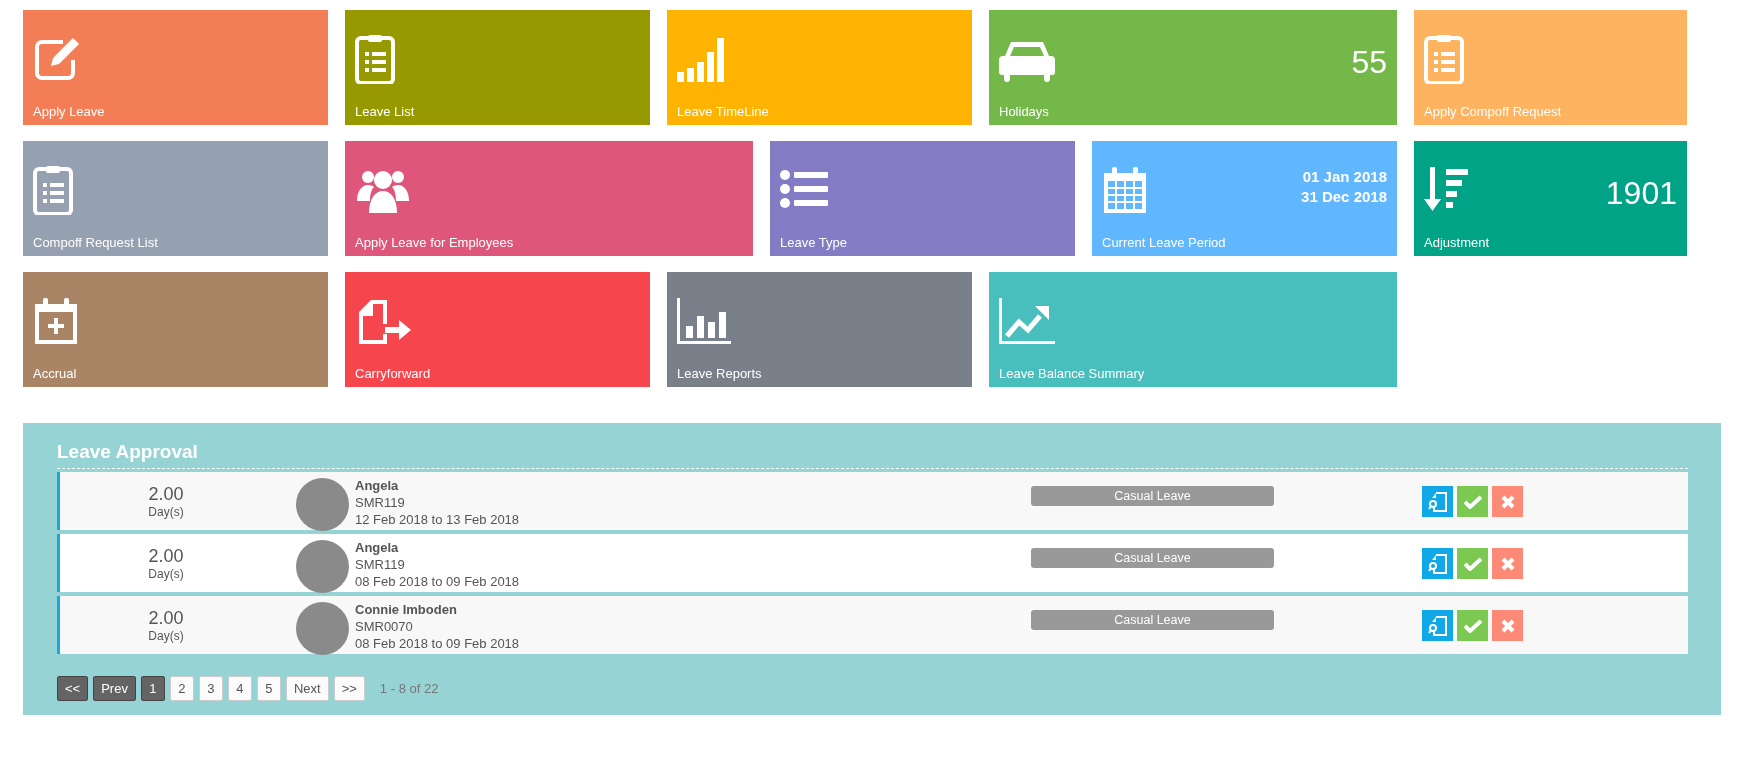 The width and height of the screenshot is (1747, 760). I want to click on tile-label: Leave Reports, so click(720, 373).